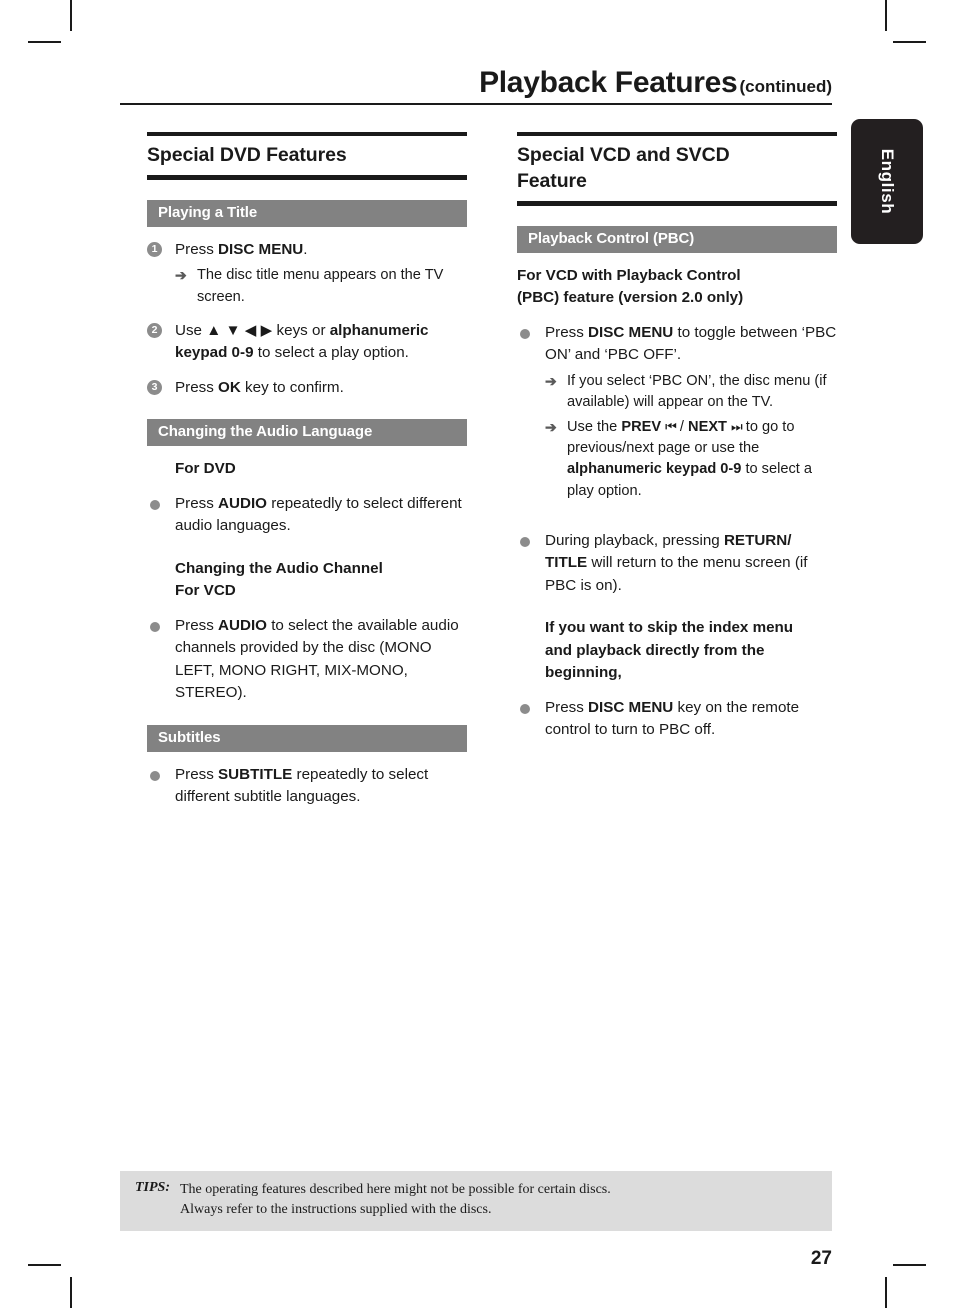 This screenshot has height=1308, width=954. What do you see at coordinates (154, 249) in the screenshot?
I see `step-number-badge: 1` at bounding box center [154, 249].